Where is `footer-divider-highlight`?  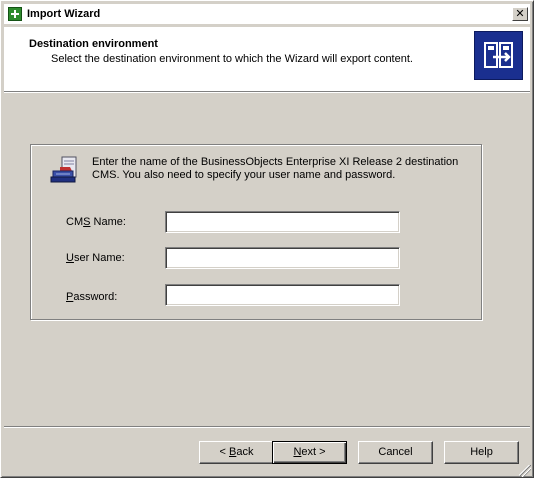
footer-divider-highlight is located at coordinates (267, 427).